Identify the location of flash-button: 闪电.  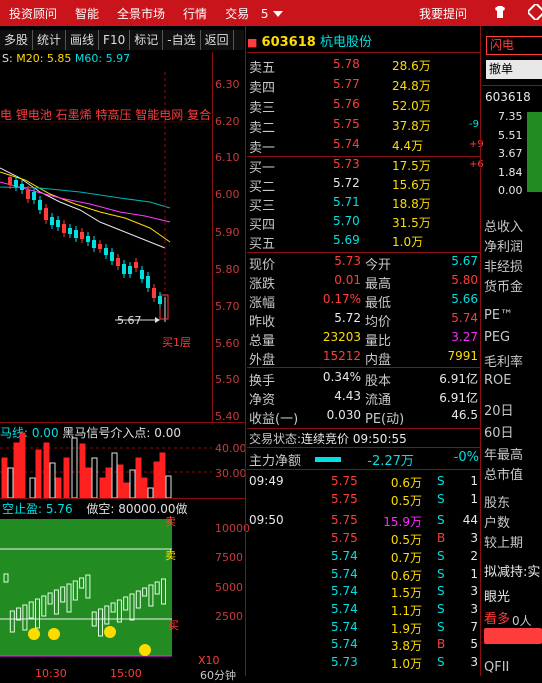
(514, 45).